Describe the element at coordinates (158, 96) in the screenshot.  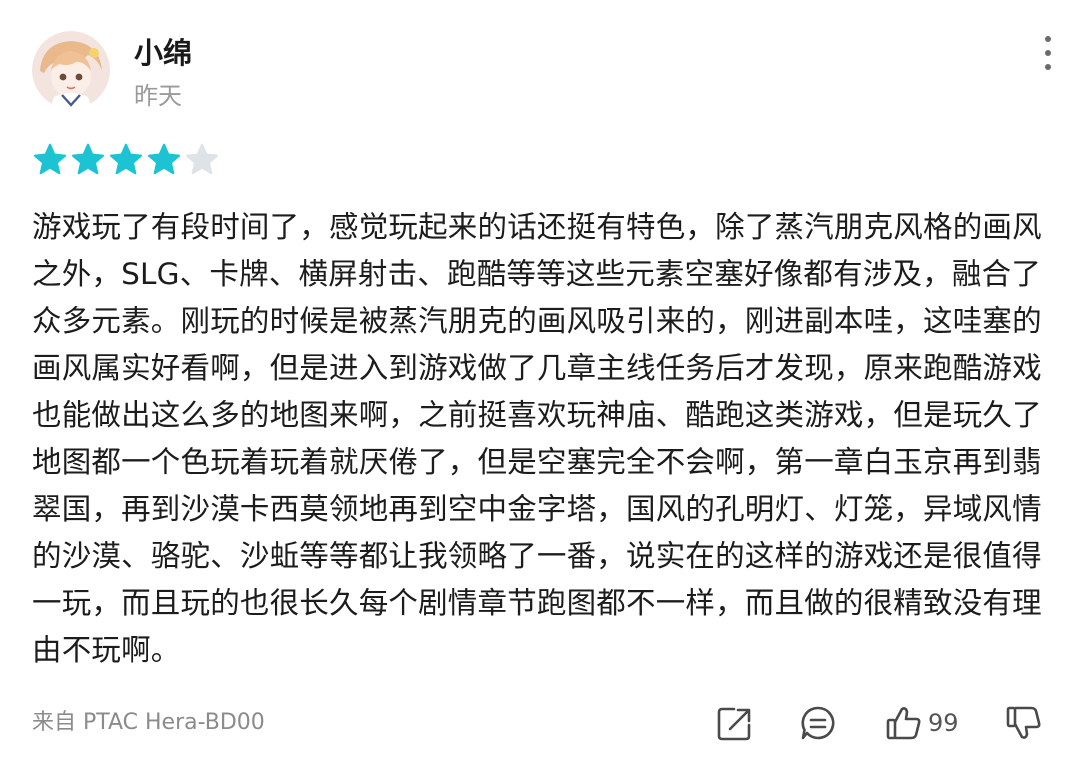
I see `review-date: 昨天` at that location.